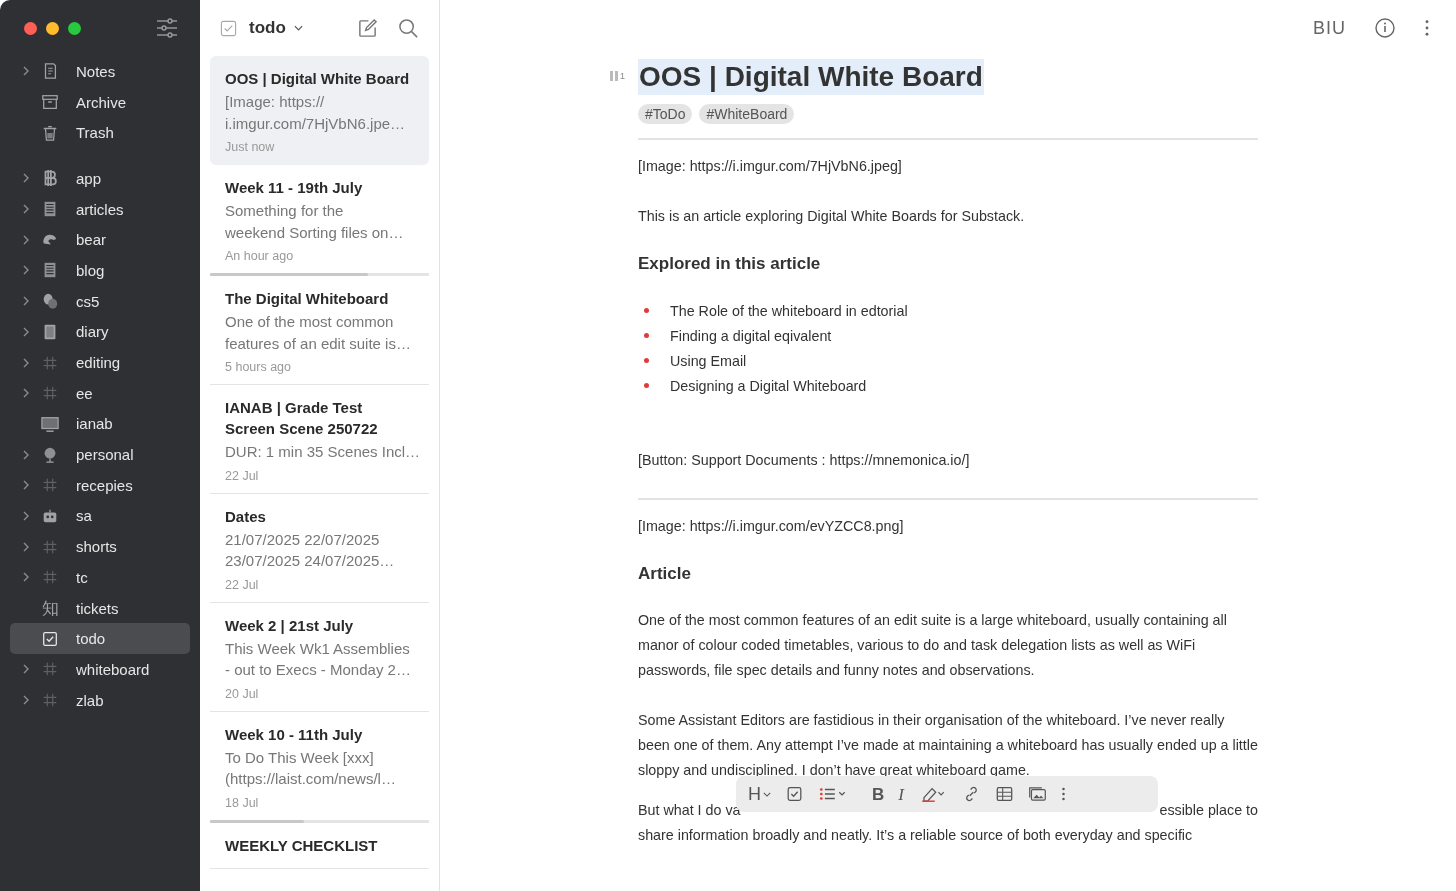 This screenshot has width=1456, height=891. I want to click on info-icon, so click(1385, 28).